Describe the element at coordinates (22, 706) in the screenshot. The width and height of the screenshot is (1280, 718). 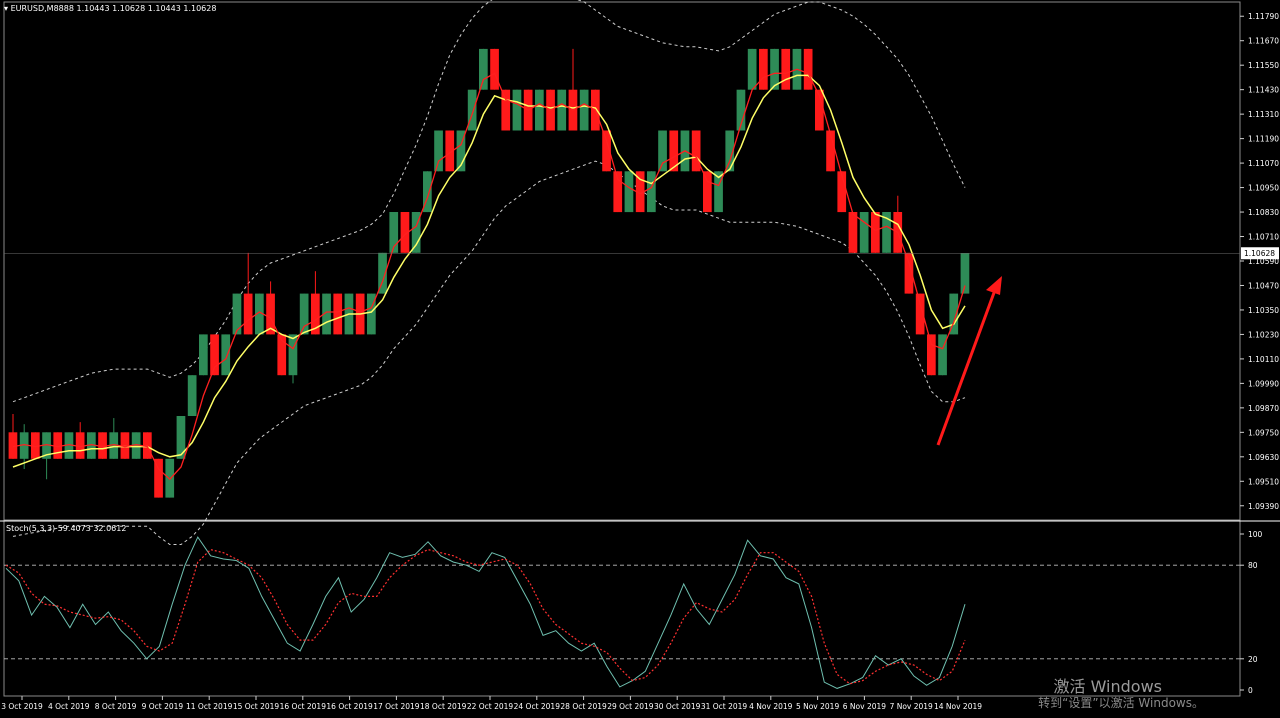
I see `time-tick-label: 3 Oct 2019` at that location.